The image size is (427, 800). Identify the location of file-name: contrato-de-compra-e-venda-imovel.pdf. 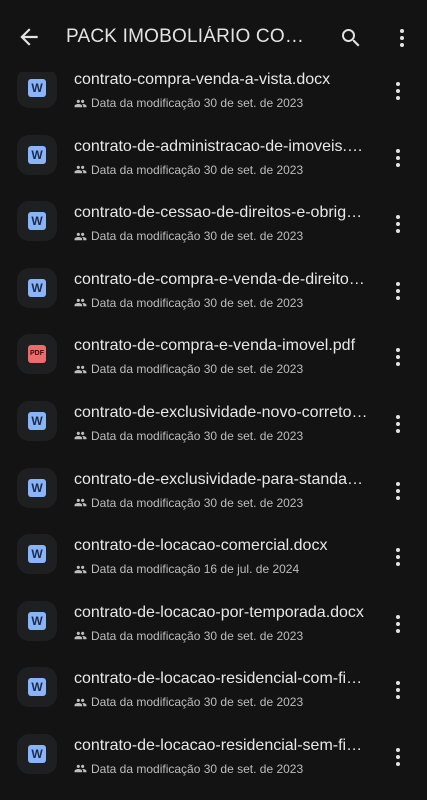
(215, 346).